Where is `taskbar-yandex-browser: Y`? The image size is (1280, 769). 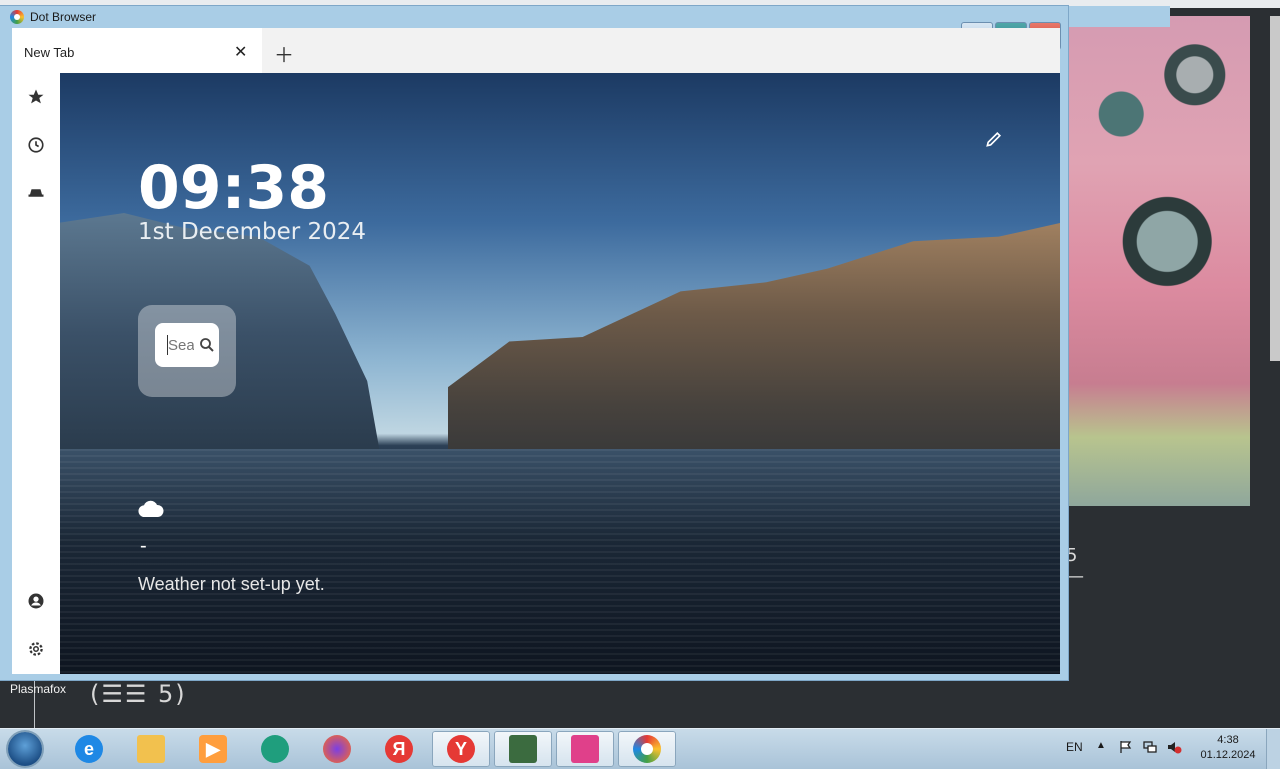 taskbar-yandex-browser: Y is located at coordinates (461, 749).